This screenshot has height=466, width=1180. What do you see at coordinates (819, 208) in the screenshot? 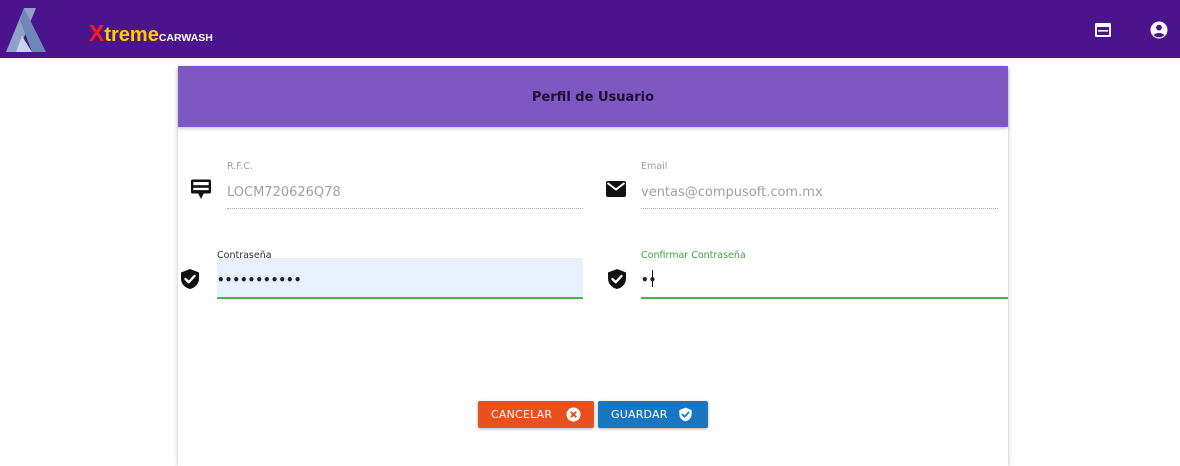
I see `email-underline` at bounding box center [819, 208].